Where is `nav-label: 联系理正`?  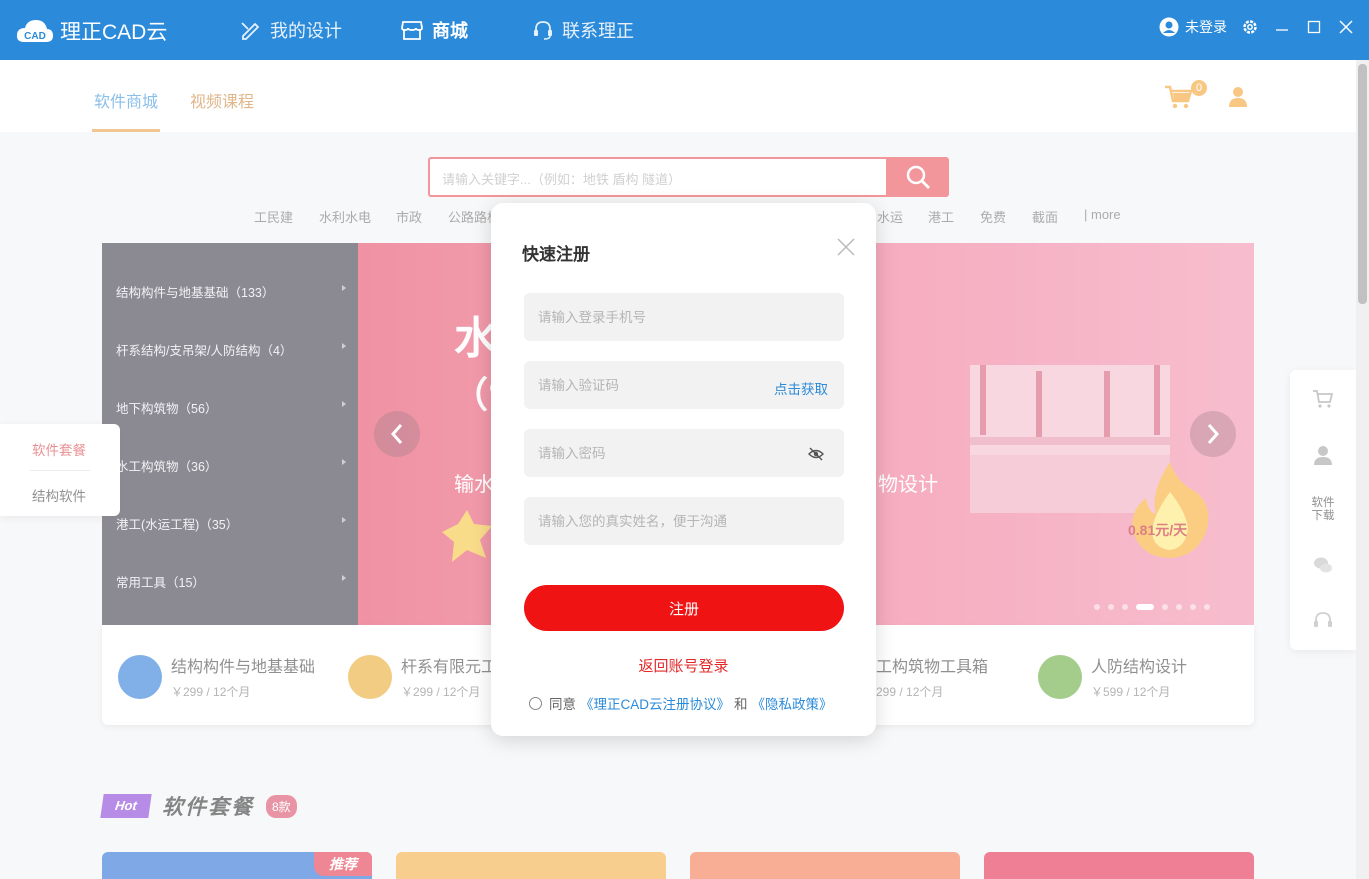 nav-label: 联系理正 is located at coordinates (598, 31).